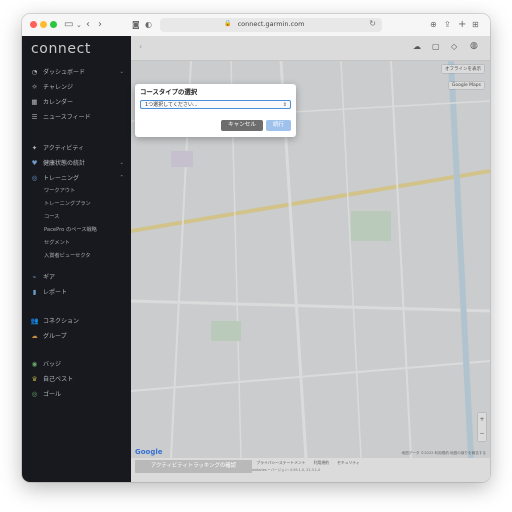 This screenshot has width=512, height=512. What do you see at coordinates (215, 110) in the screenshot?
I see `course-type-dialog: コースタイプの選択 1つ選択してください... ⇕ キャンセル 続行` at bounding box center [215, 110].